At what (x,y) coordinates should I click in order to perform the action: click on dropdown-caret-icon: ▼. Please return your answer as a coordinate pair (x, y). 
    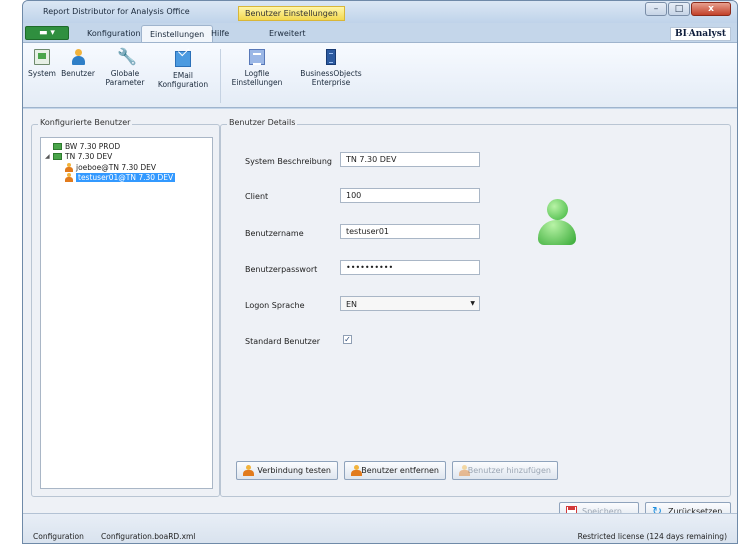
    Looking at the image, I should click on (472, 303).